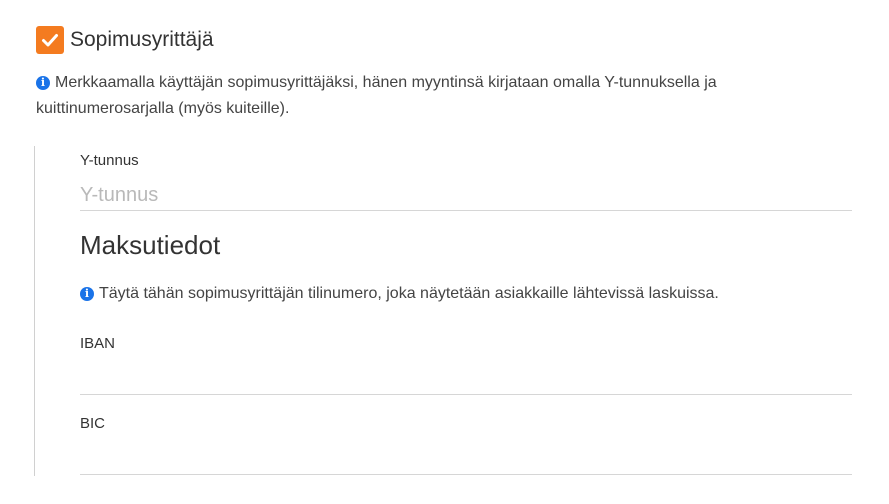 The width and height of the screenshot is (889, 504). Describe the element at coordinates (150, 245) in the screenshot. I see `payment-heading: Maksutiedot` at that location.